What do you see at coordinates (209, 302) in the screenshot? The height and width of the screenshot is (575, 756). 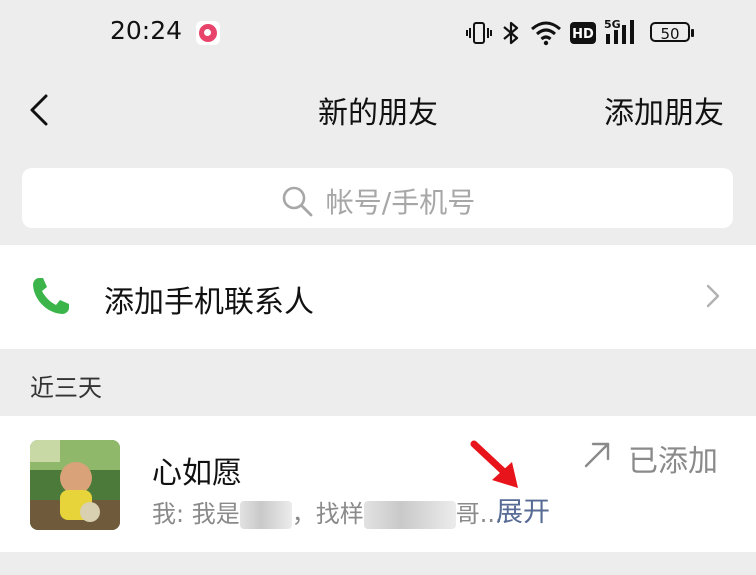 I see `add-phone-contacts-label: 添加手机联系人` at bounding box center [209, 302].